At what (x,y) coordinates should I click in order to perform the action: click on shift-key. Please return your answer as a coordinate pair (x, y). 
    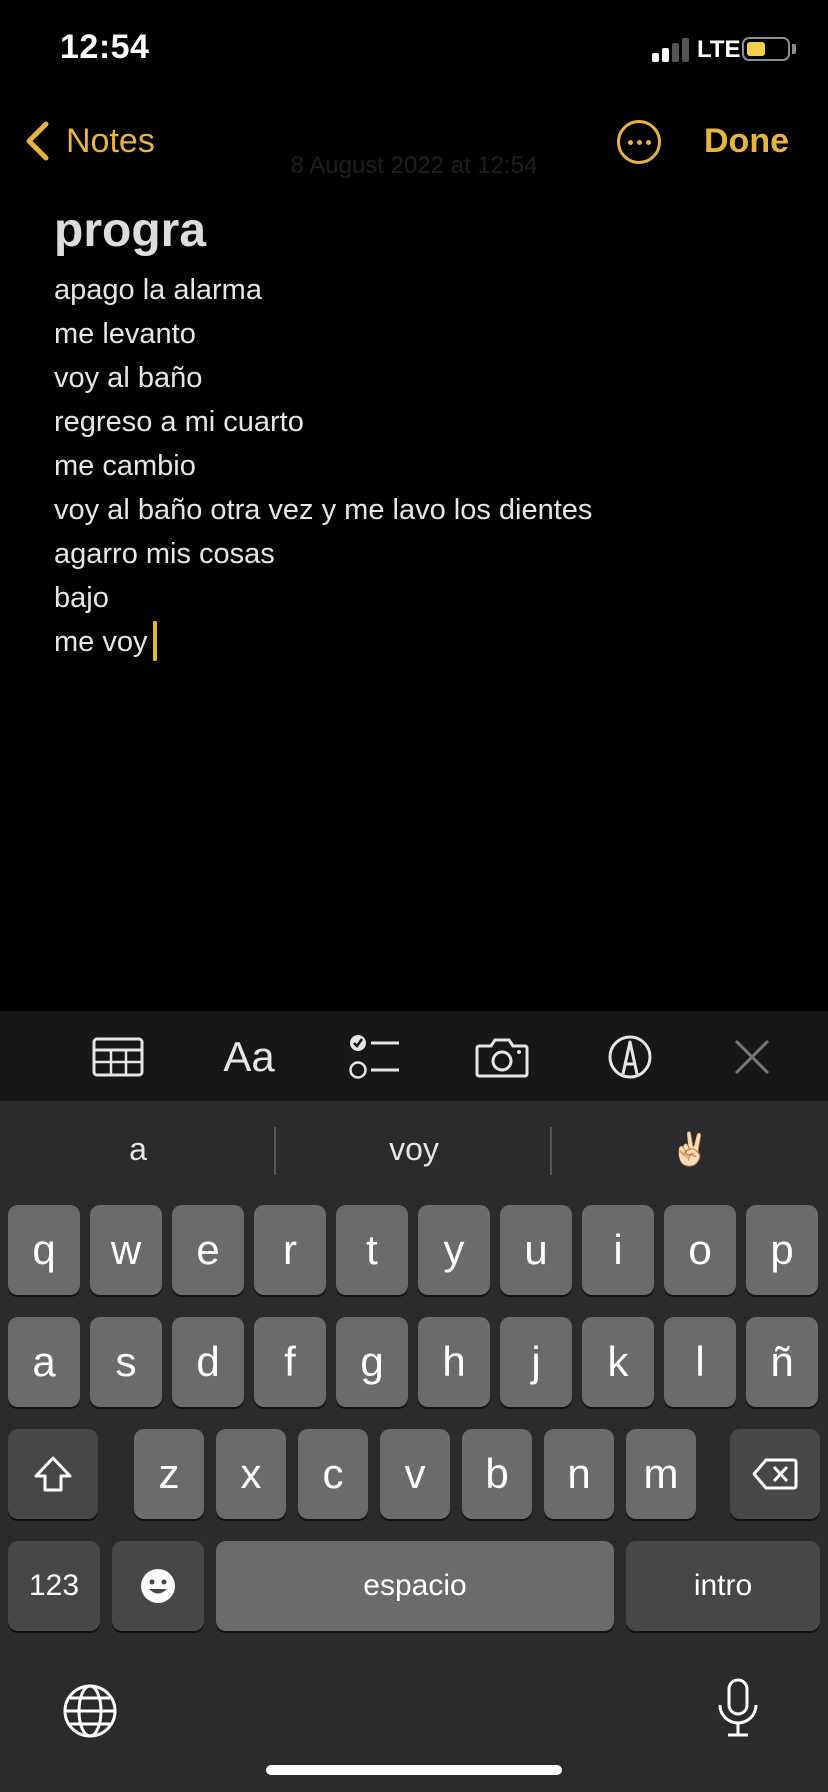
    Looking at the image, I should click on (53, 1474).